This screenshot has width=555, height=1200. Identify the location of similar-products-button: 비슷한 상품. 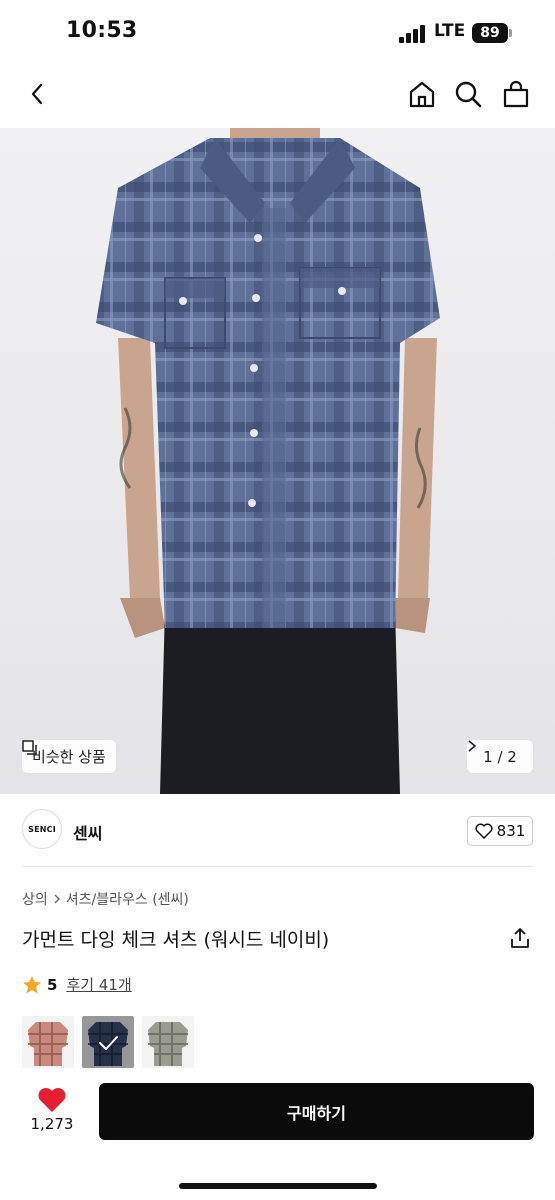
(69, 756).